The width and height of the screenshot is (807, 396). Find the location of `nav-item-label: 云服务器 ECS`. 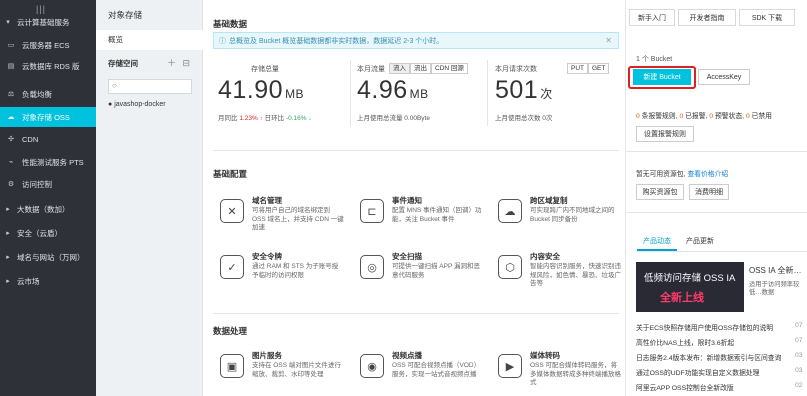

nav-item-label: 云服务器 ECS is located at coordinates (46, 45).